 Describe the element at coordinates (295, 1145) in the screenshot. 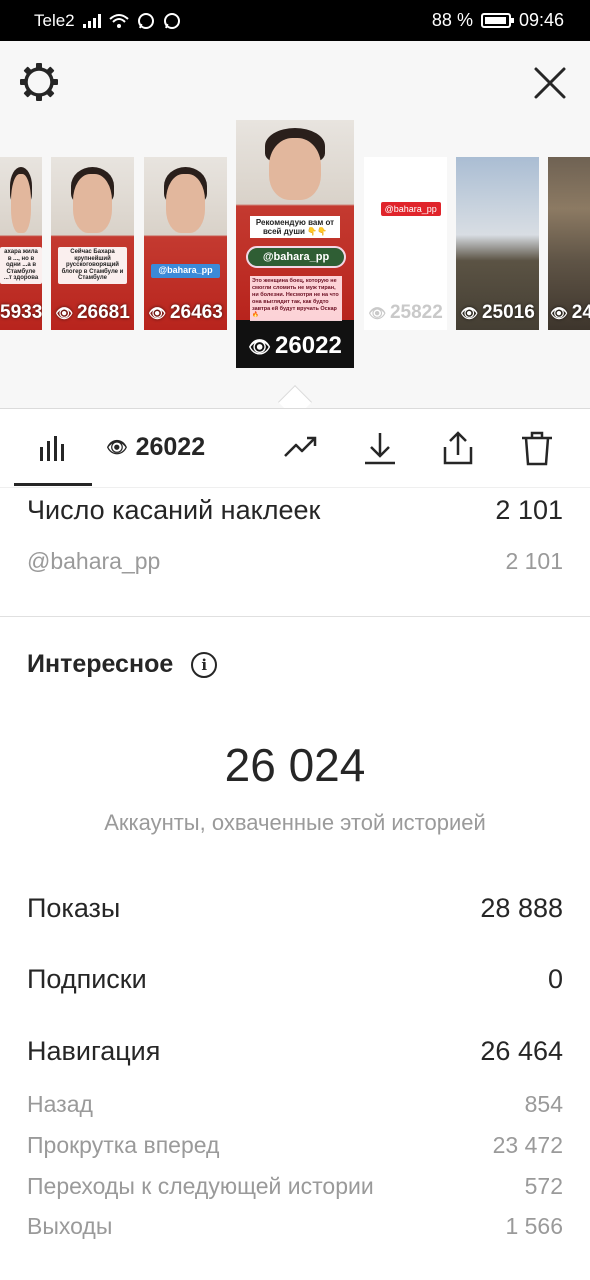

I see `nav-detail-row: Прокрутка вперед 23 472` at that location.